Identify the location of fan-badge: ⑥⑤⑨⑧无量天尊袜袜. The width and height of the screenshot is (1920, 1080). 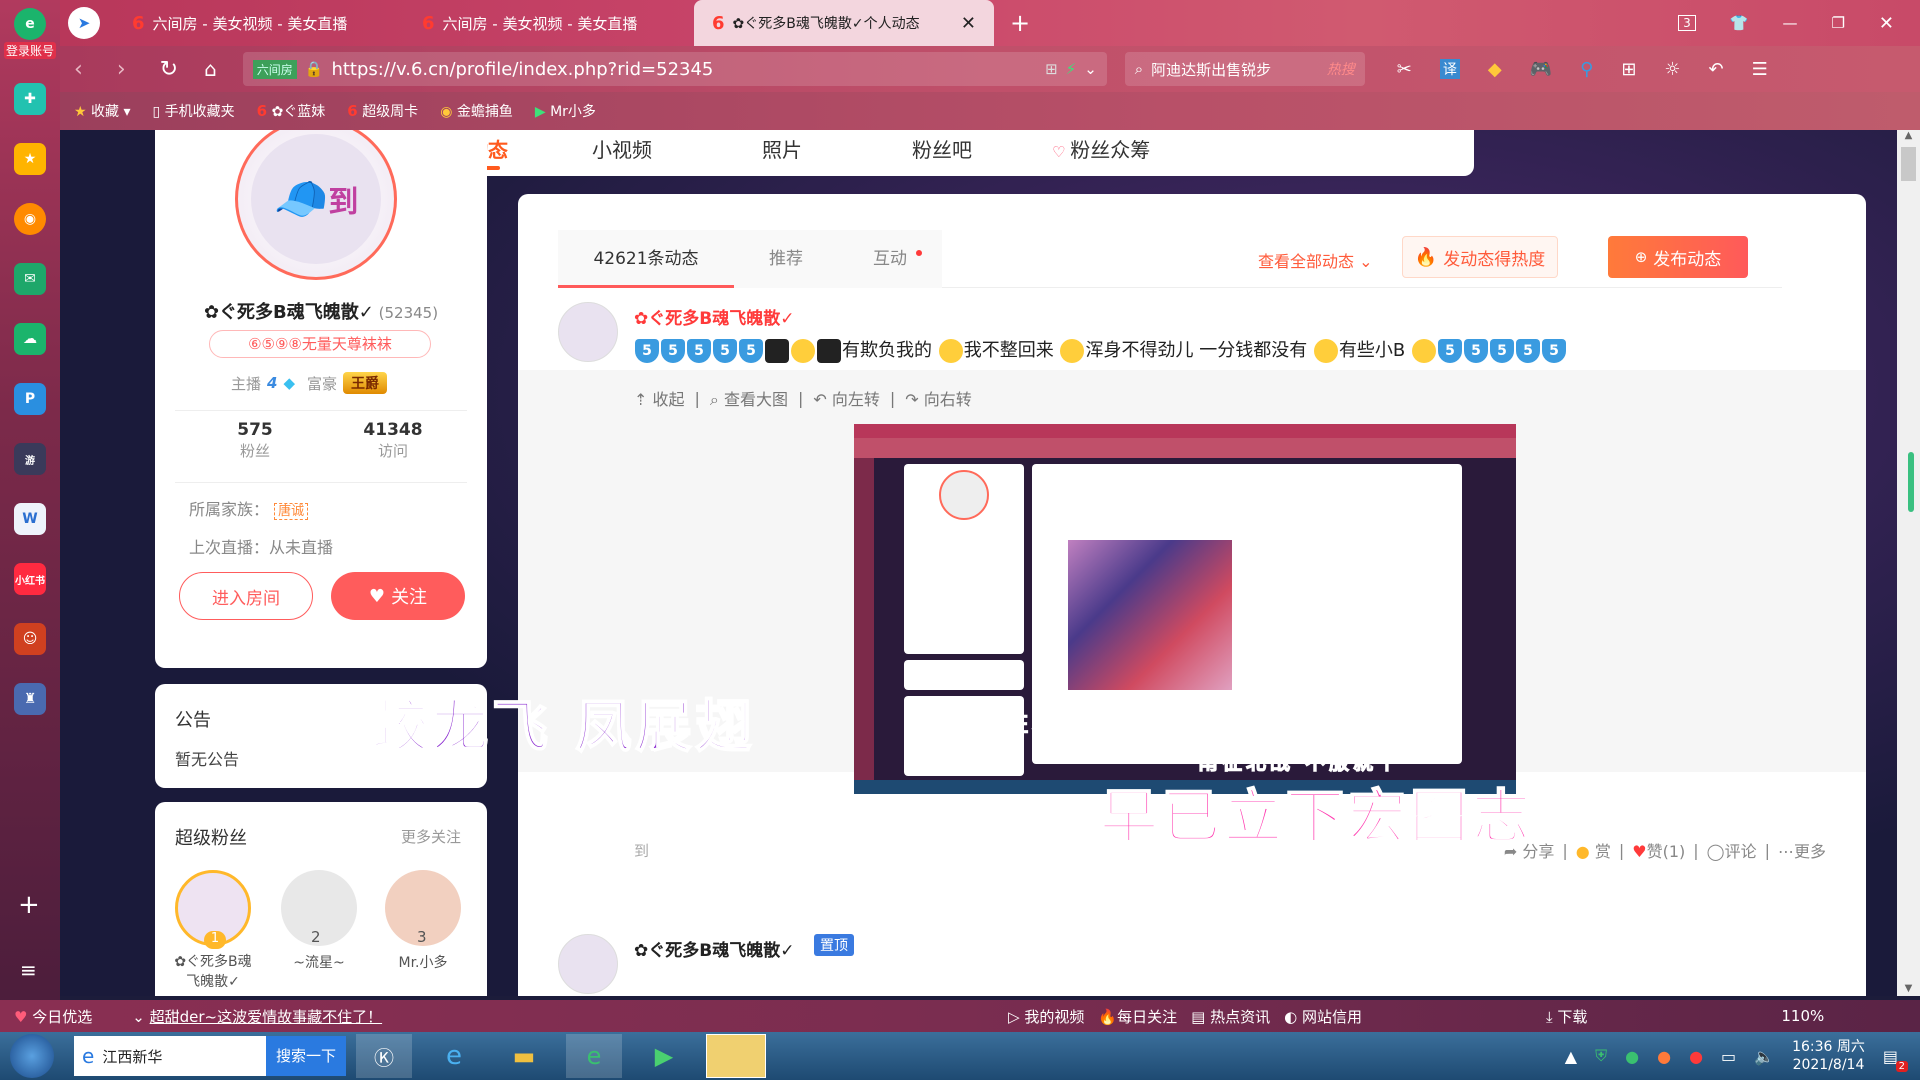
(320, 344).